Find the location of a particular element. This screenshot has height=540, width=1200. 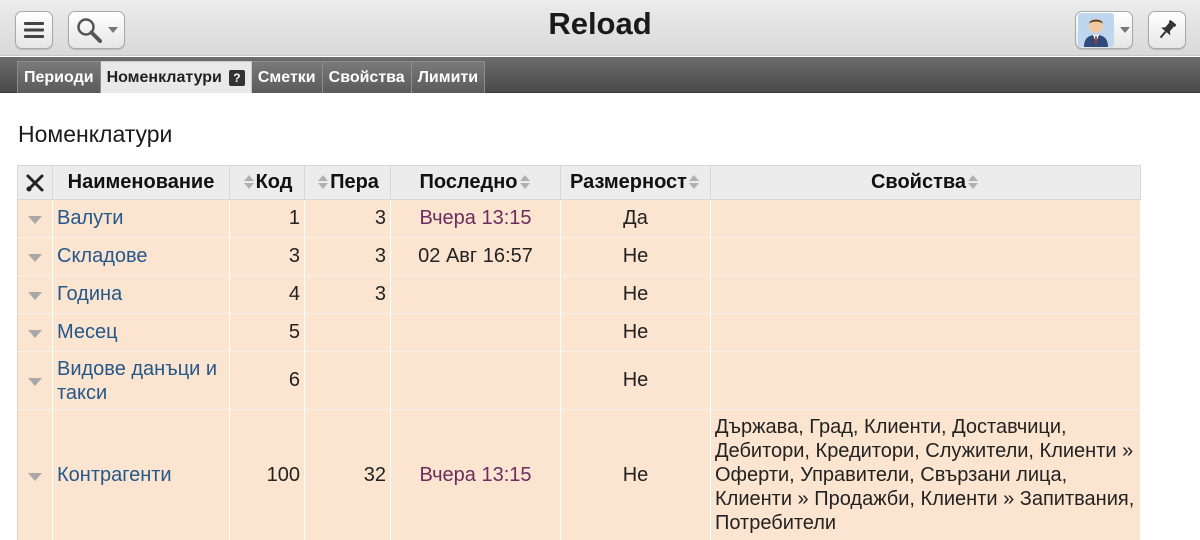

name-cell: Валути is located at coordinates (141, 218).